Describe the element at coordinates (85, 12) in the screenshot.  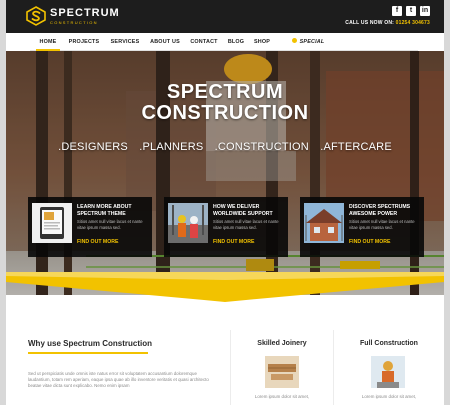
I see `logo-title: SPECTRUM` at that location.